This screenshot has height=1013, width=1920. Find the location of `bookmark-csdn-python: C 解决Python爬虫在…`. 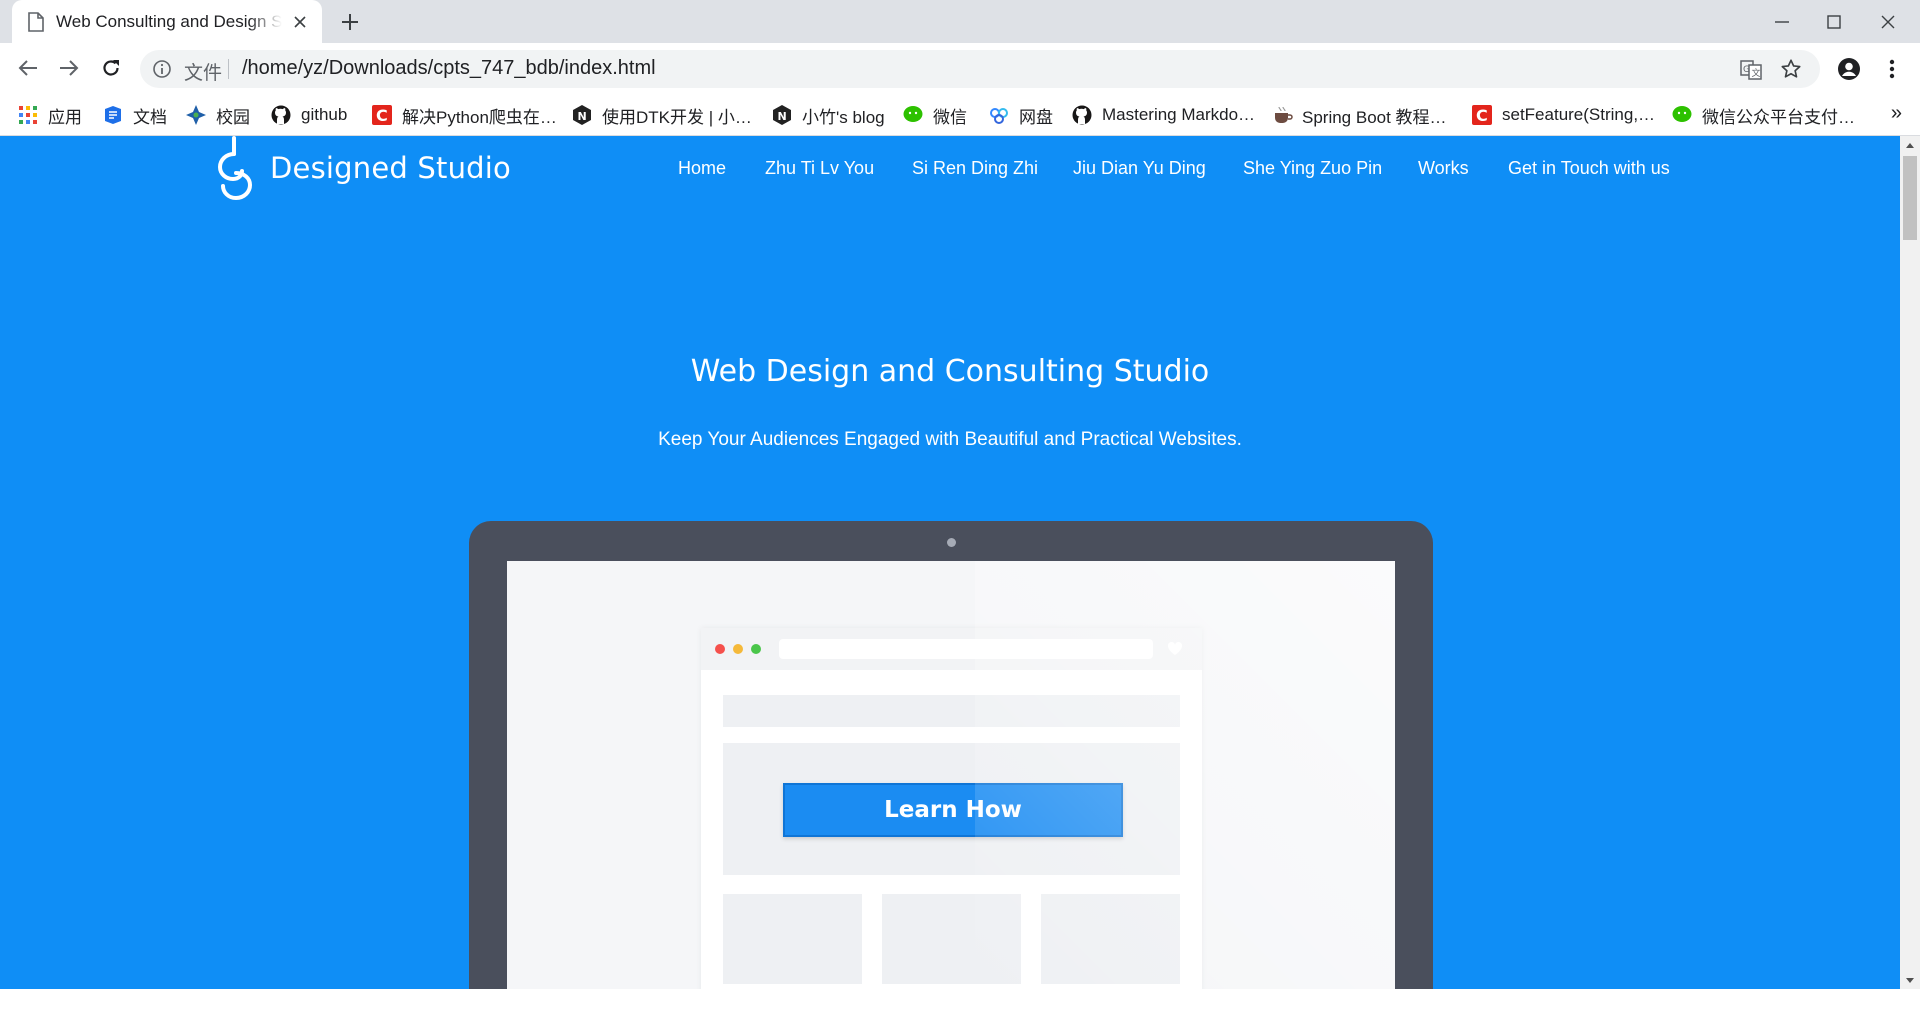

bookmark-csdn-python: C 解决Python爬虫在… is located at coordinates (464, 115).